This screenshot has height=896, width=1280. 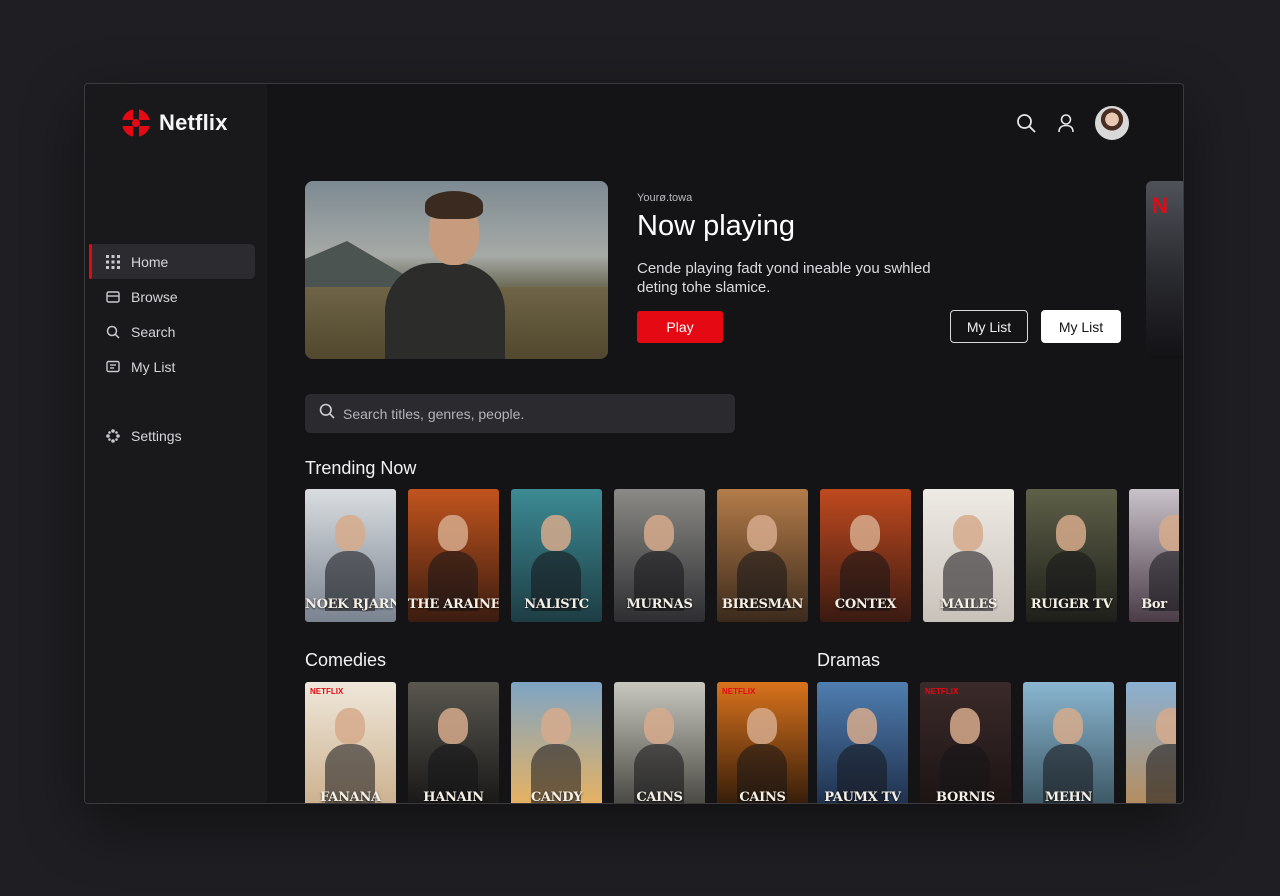 I want to click on poster-title: RUIGER TV, so click(x=1071, y=604).